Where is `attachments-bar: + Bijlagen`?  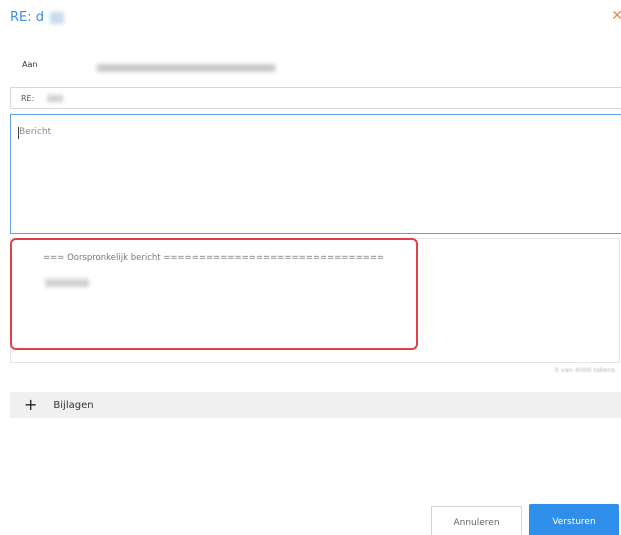
attachments-bar: + Bijlagen is located at coordinates (315, 405).